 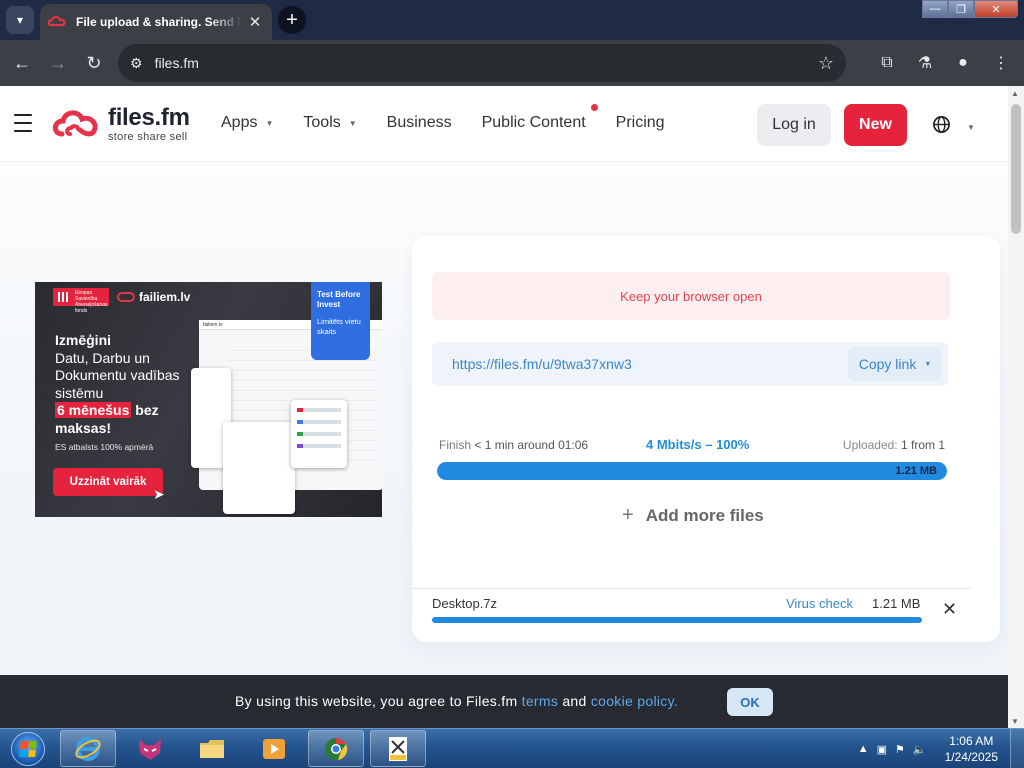 I want to click on terms-link: terms, so click(x=540, y=701).